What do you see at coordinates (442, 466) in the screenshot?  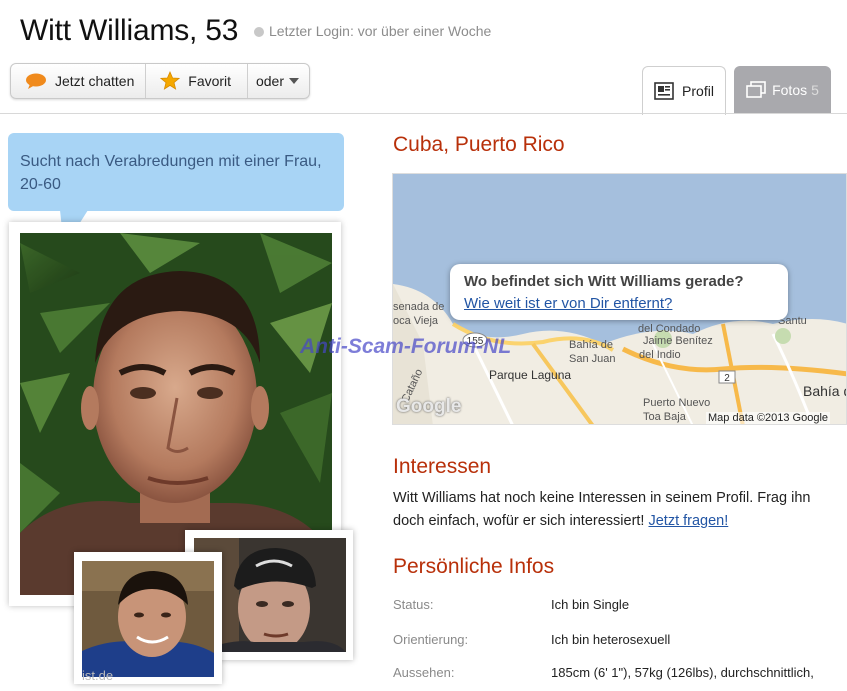 I see `interests-heading: Interessen` at bounding box center [442, 466].